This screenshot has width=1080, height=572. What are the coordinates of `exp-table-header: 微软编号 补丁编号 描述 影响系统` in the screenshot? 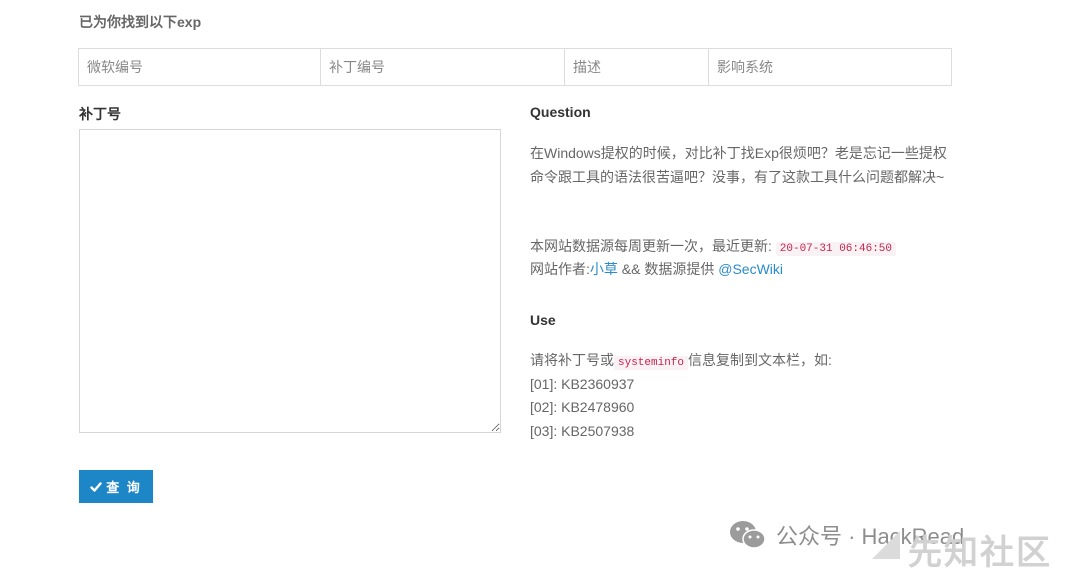 It's located at (515, 67).